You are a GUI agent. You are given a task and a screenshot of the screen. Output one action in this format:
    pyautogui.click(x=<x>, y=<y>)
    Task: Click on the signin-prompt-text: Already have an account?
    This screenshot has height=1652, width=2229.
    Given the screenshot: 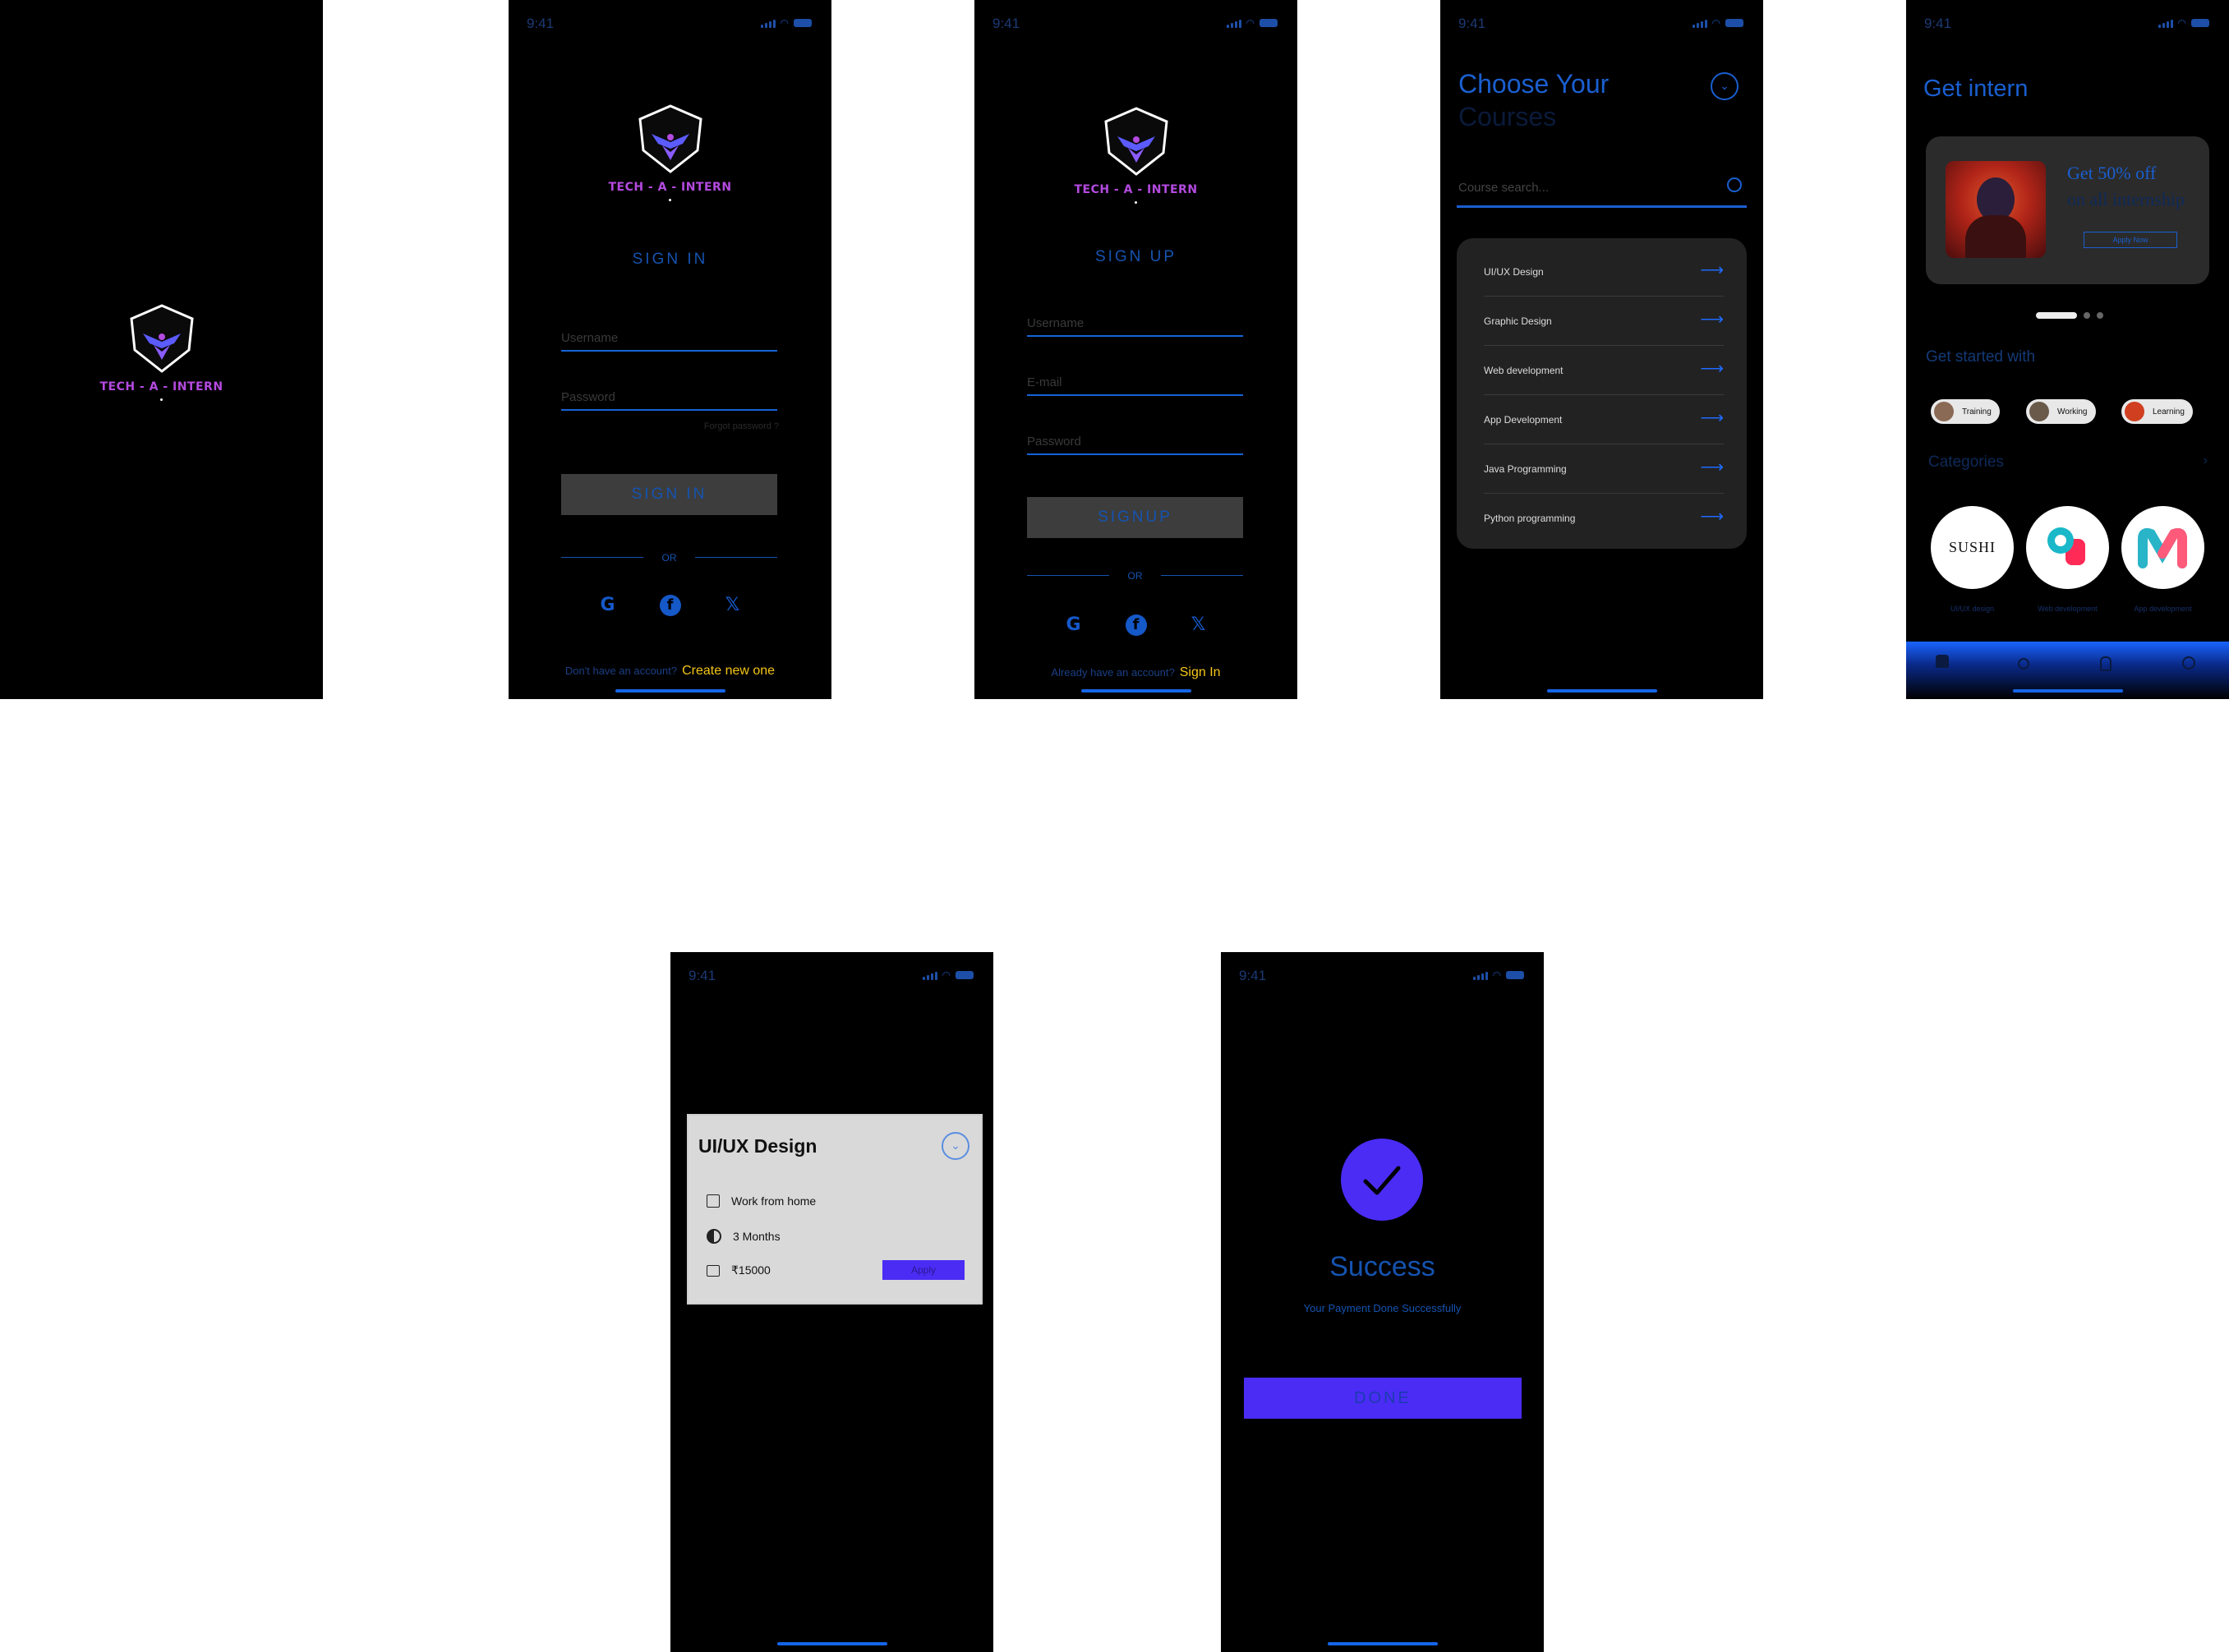 What is the action you would take?
    pyautogui.click(x=1113, y=672)
    